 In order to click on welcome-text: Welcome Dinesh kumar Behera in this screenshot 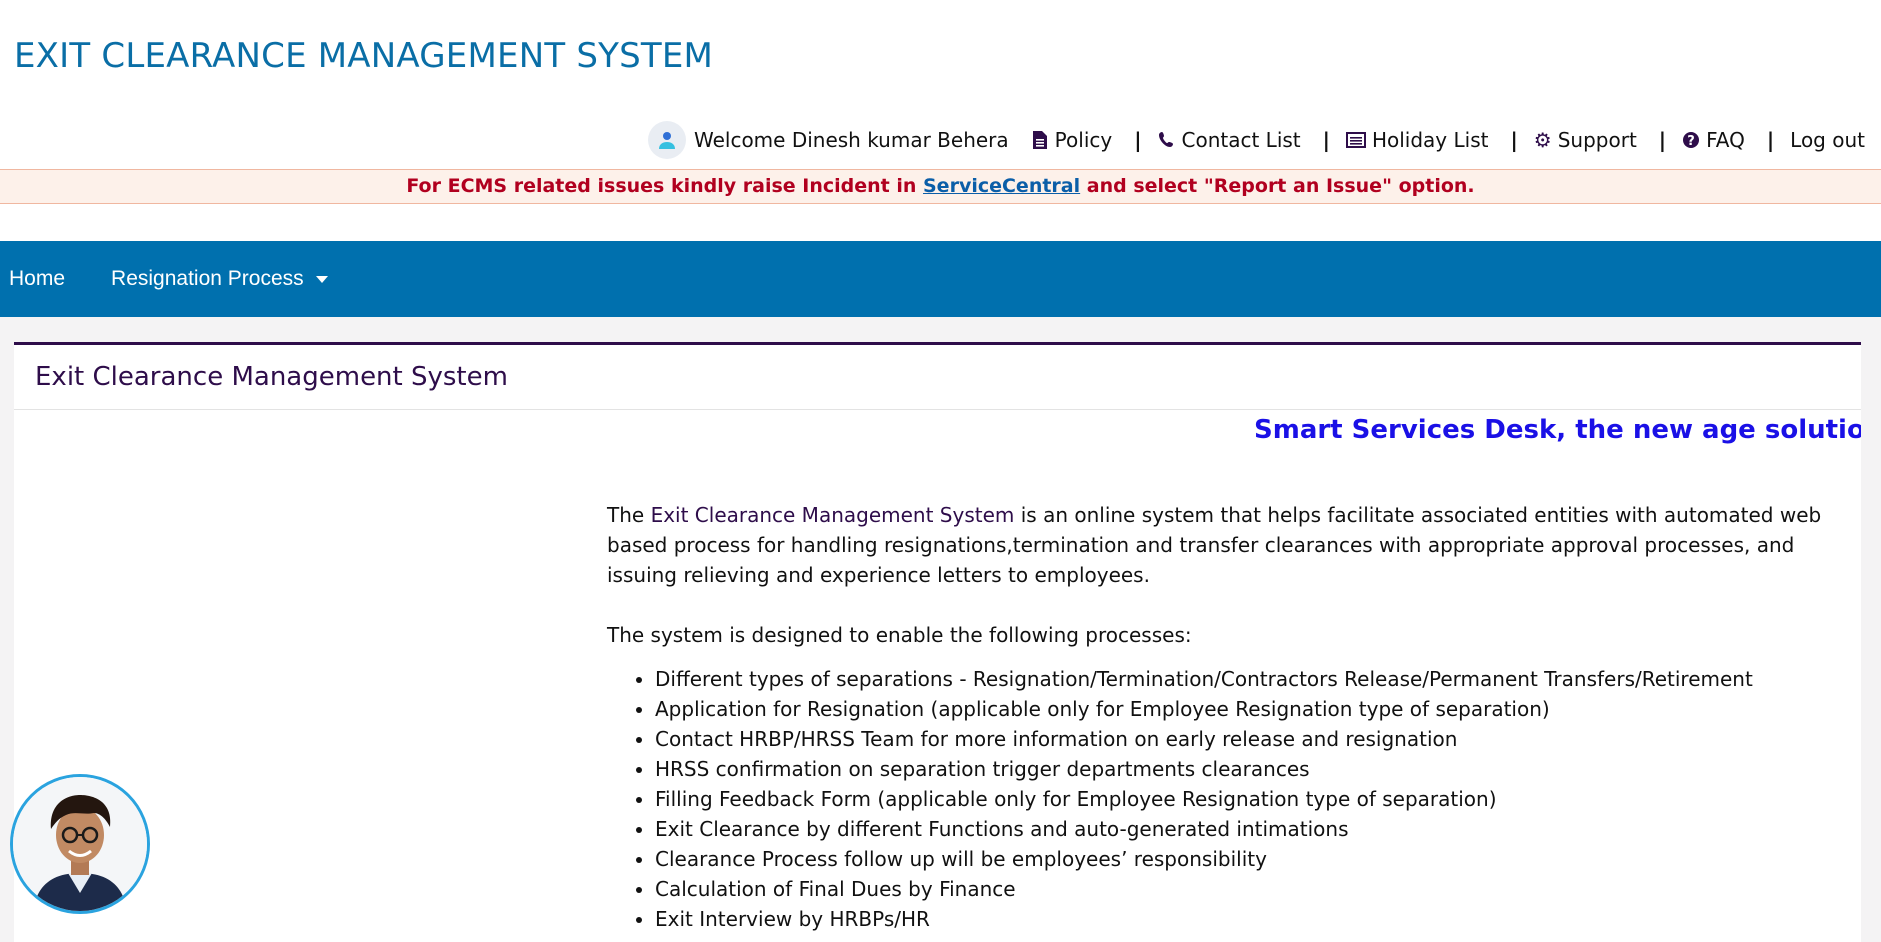, I will do `click(851, 140)`.